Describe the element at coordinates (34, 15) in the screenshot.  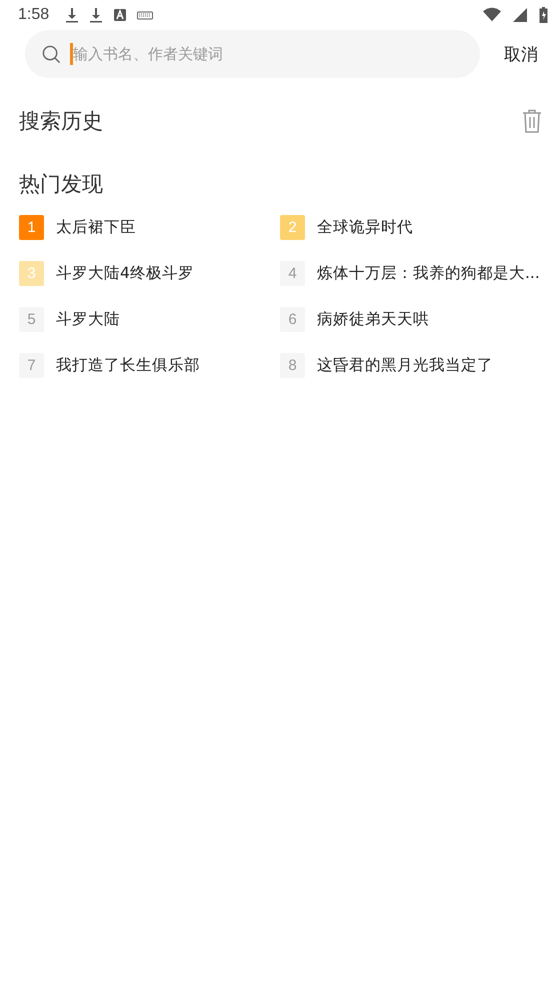
I see `status-time: 1:58` at that location.